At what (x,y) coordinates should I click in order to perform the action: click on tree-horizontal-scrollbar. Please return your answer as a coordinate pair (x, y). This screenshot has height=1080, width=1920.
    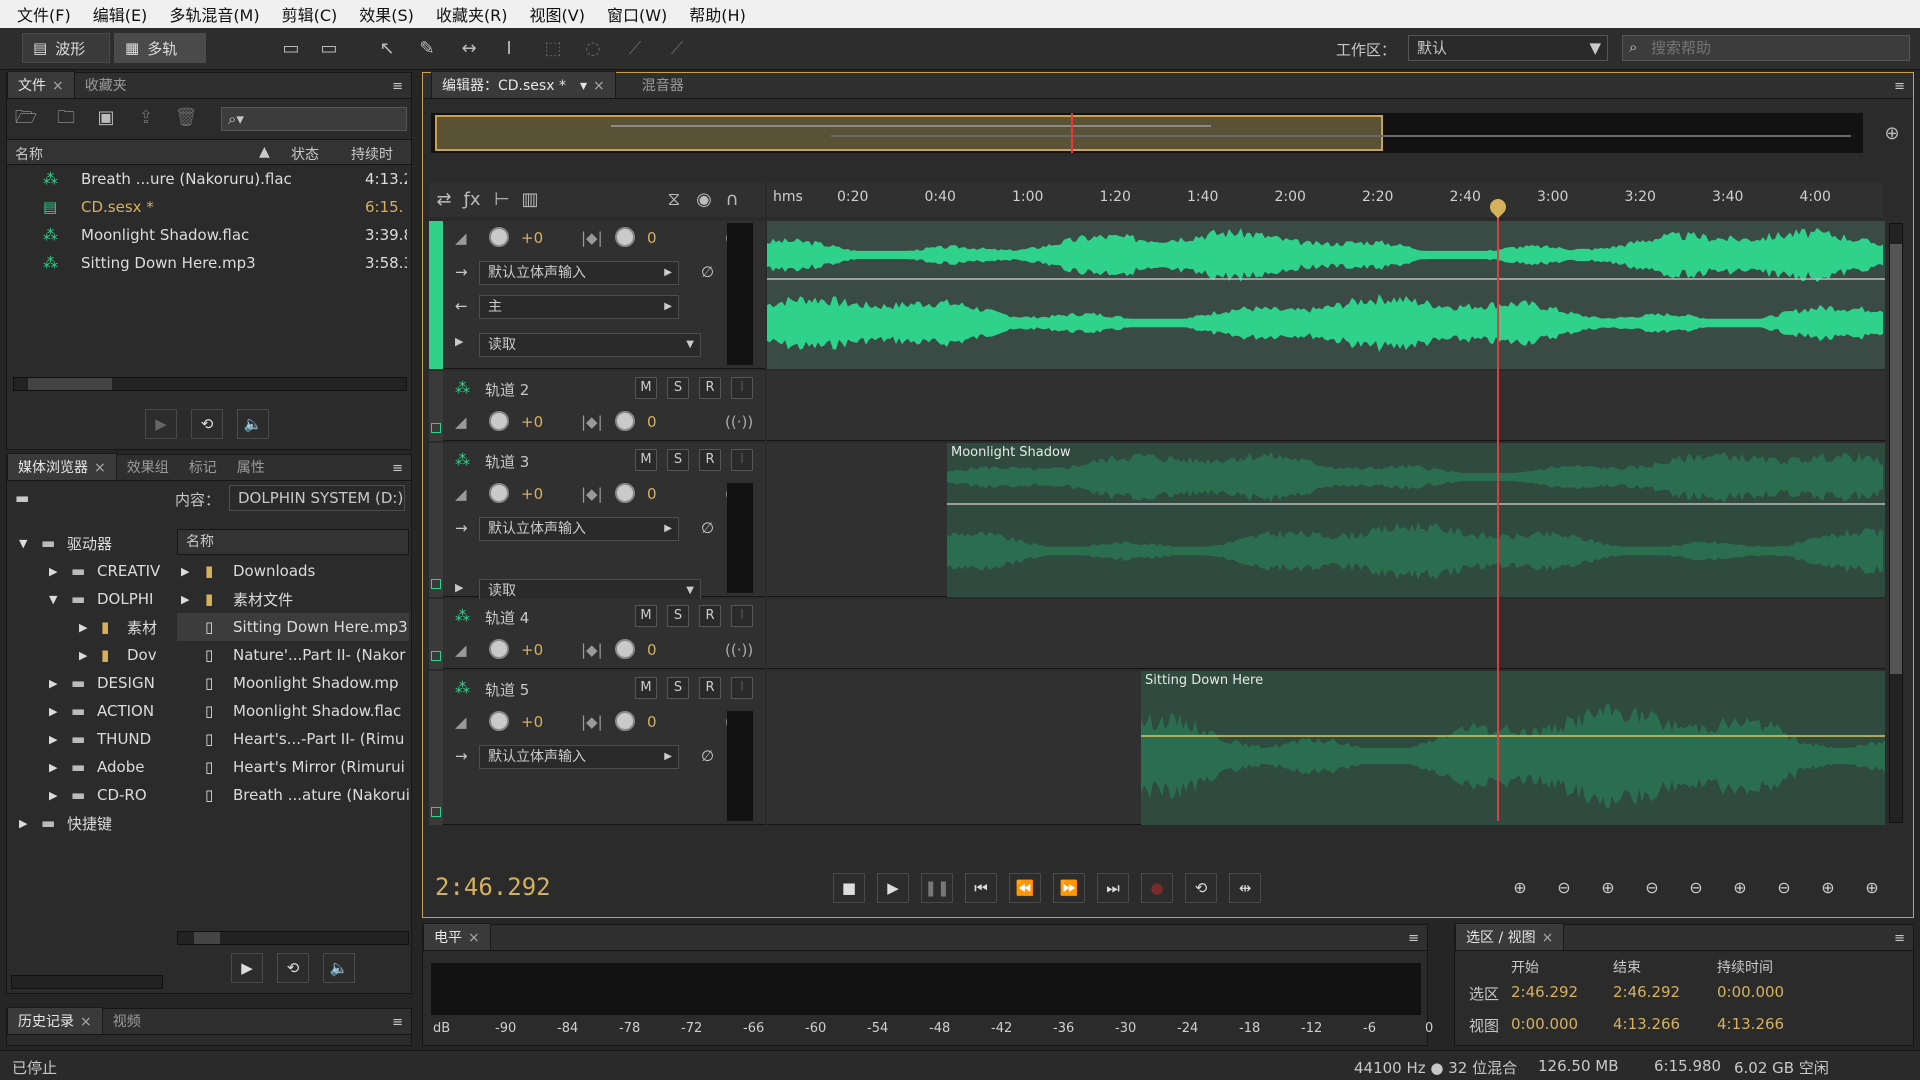
    Looking at the image, I should click on (87, 982).